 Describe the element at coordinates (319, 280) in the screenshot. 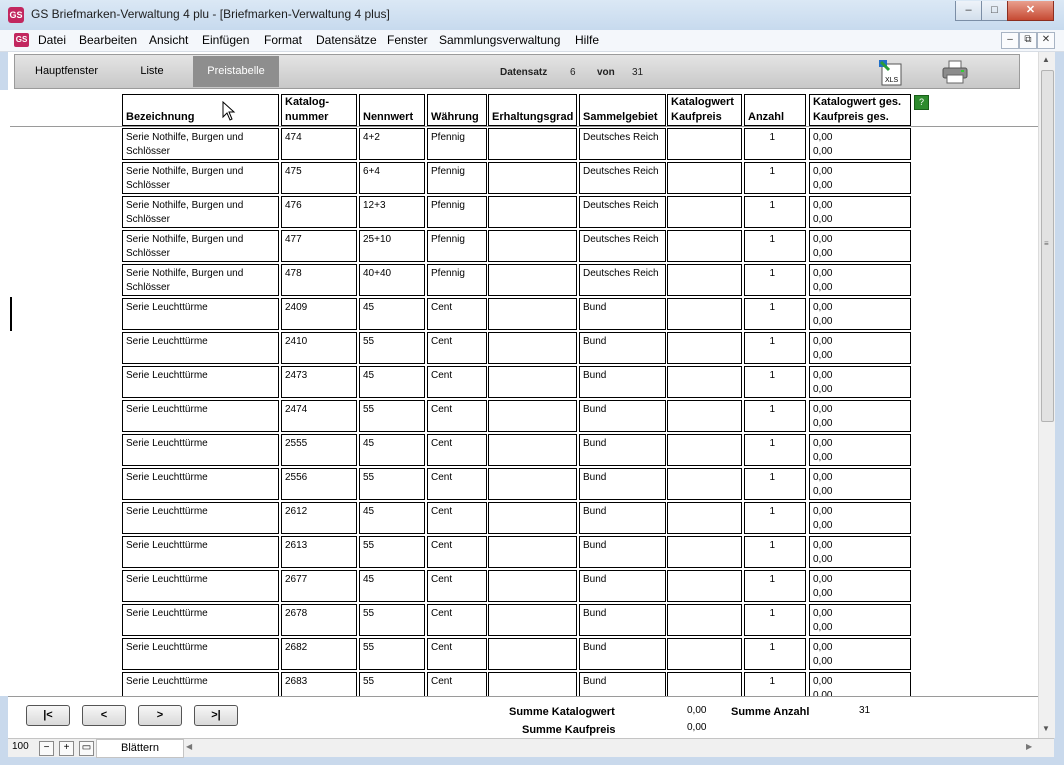

I see `cell-nr: 478` at that location.